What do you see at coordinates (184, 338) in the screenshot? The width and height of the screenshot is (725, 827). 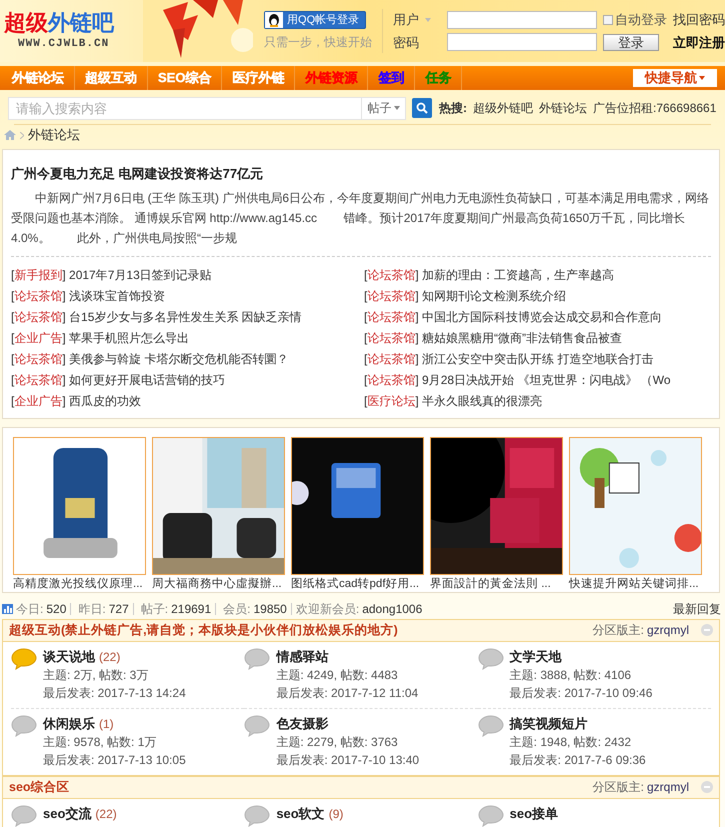 I see `thread-link: [企业广告] 苹果手机照片怎么导出` at bounding box center [184, 338].